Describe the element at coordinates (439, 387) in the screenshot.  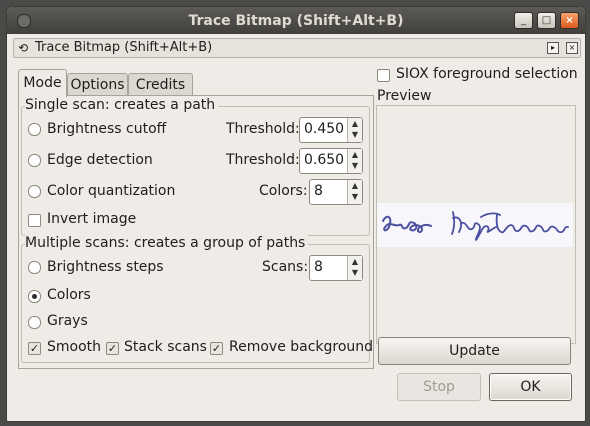
I see `stop-button: Stop` at that location.